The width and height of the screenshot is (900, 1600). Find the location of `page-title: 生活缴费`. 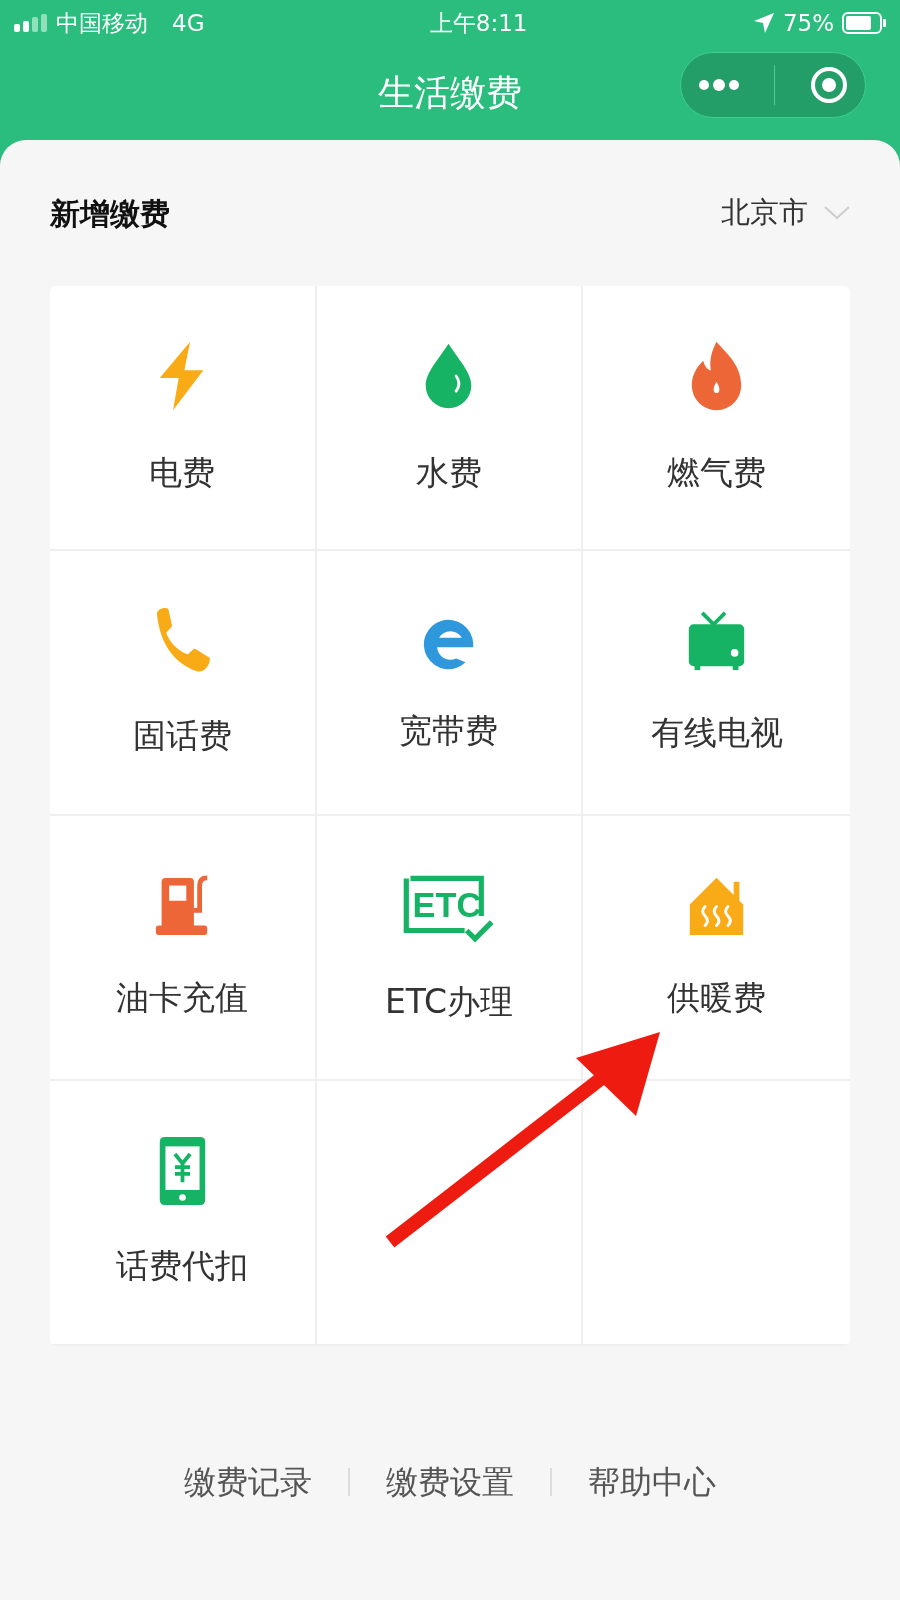

page-title: 生活缴费 is located at coordinates (450, 93).